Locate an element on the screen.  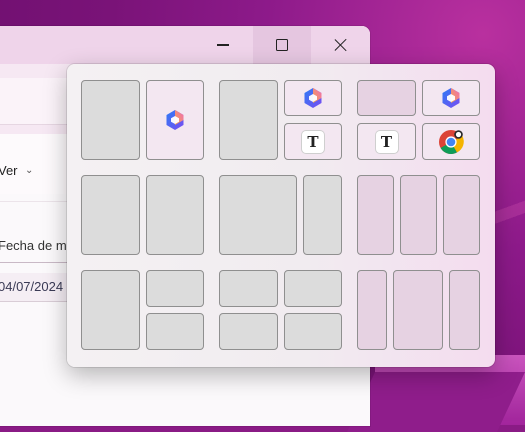
close-button is located at coordinates (341, 45).